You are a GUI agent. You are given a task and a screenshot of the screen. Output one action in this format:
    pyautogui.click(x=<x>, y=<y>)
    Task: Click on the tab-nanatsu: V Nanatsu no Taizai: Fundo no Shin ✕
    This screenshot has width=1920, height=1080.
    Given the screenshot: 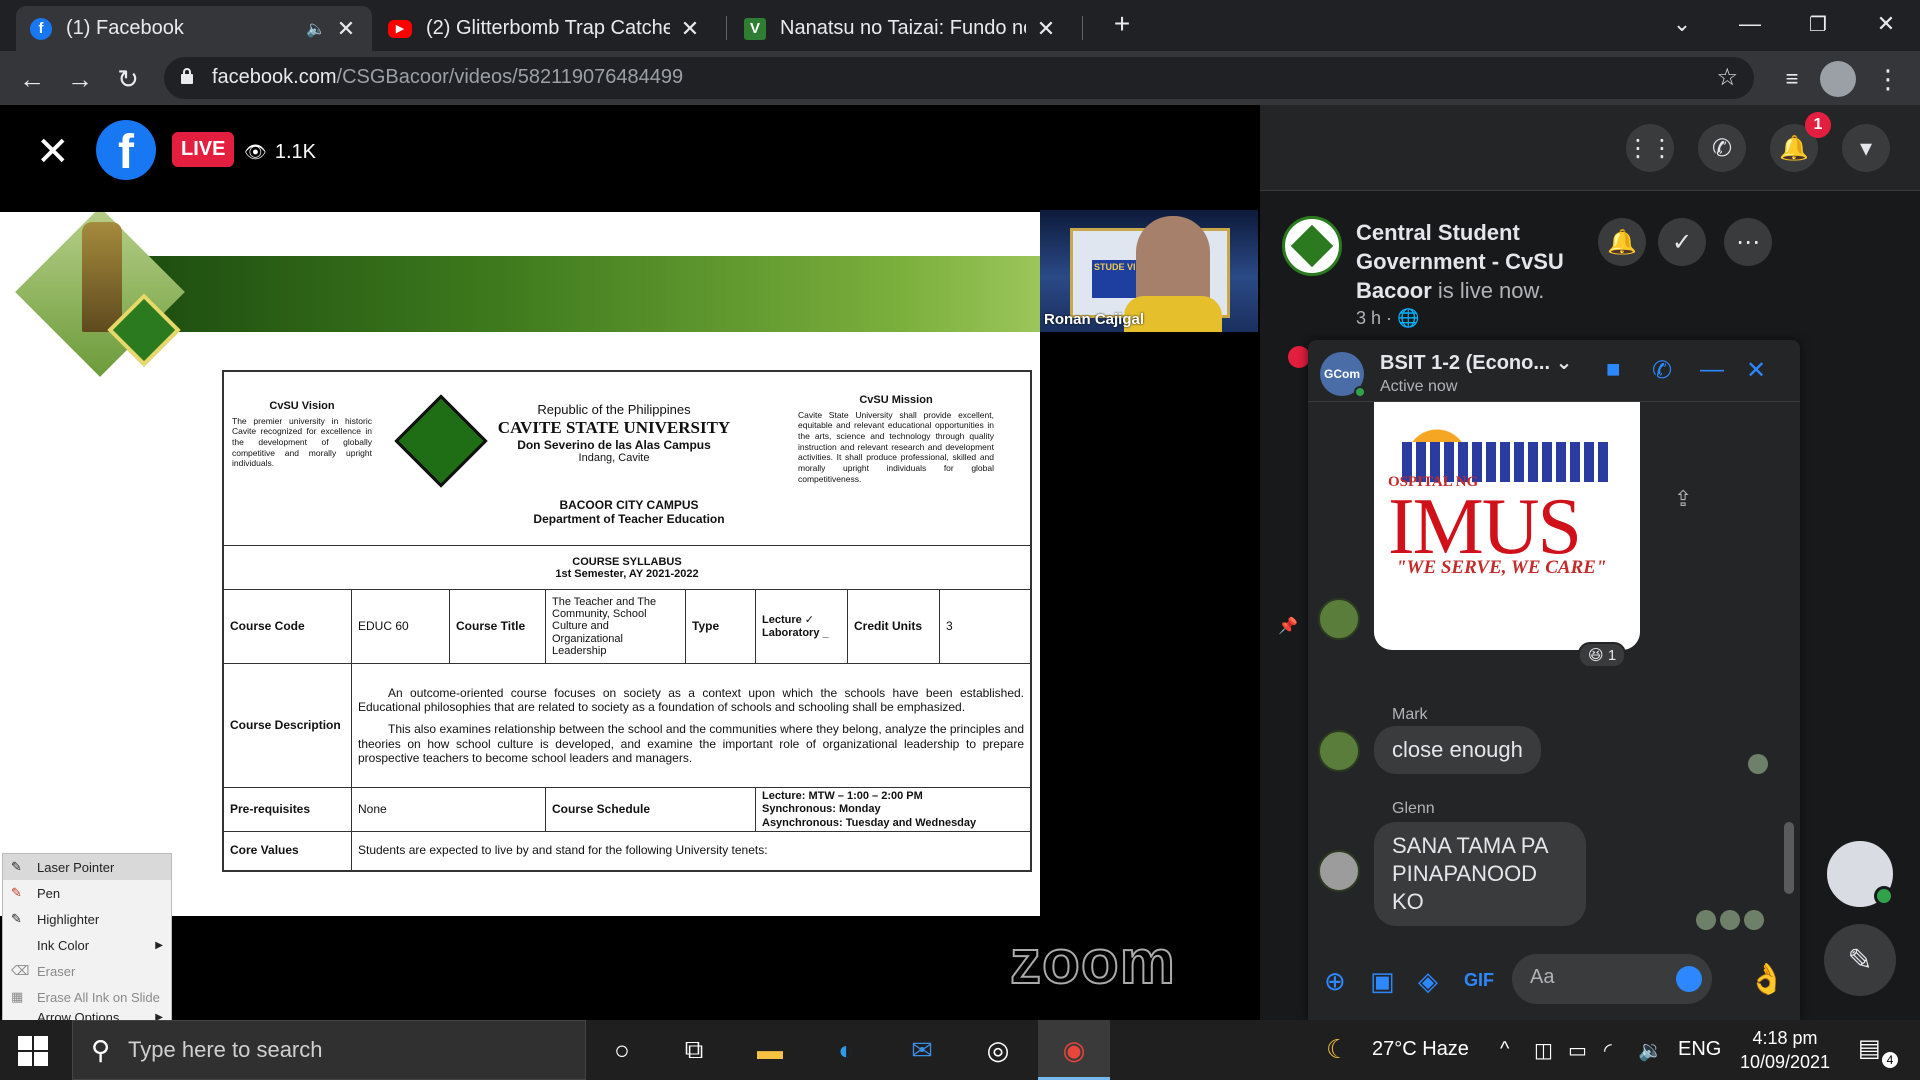 What is the action you would take?
    pyautogui.click(x=901, y=28)
    